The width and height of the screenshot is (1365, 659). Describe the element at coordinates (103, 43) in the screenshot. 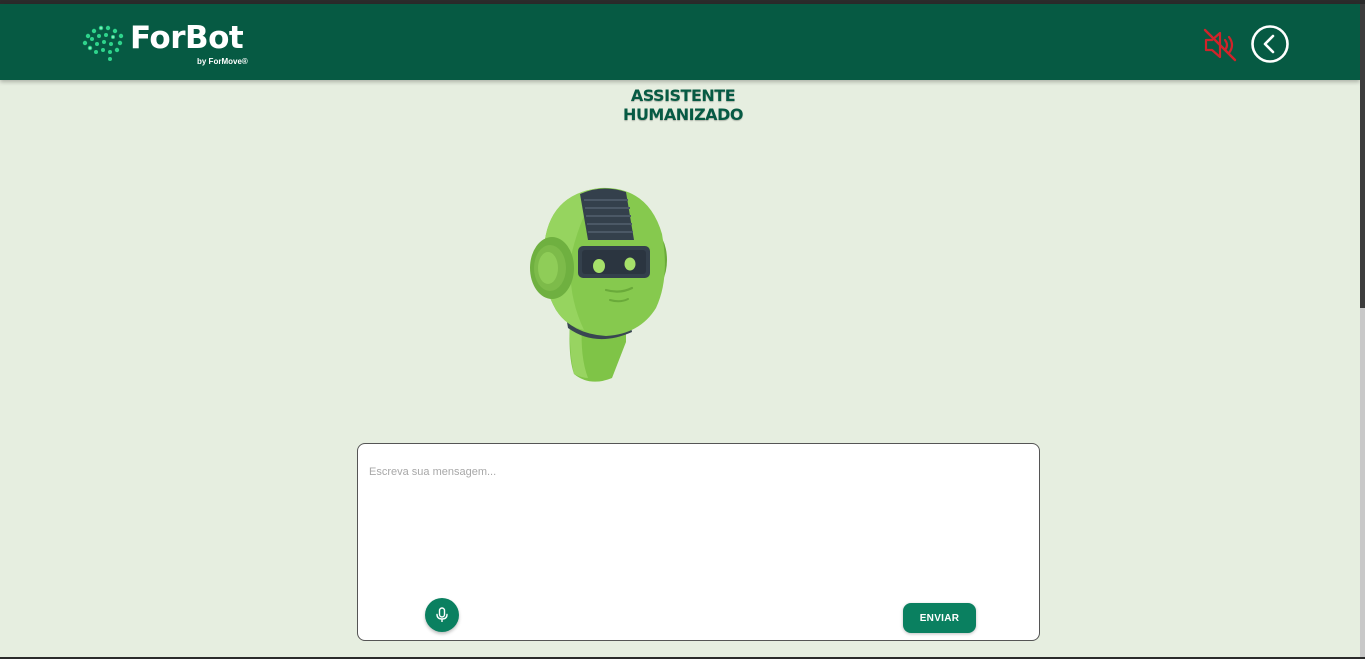

I see `brain-icon` at that location.